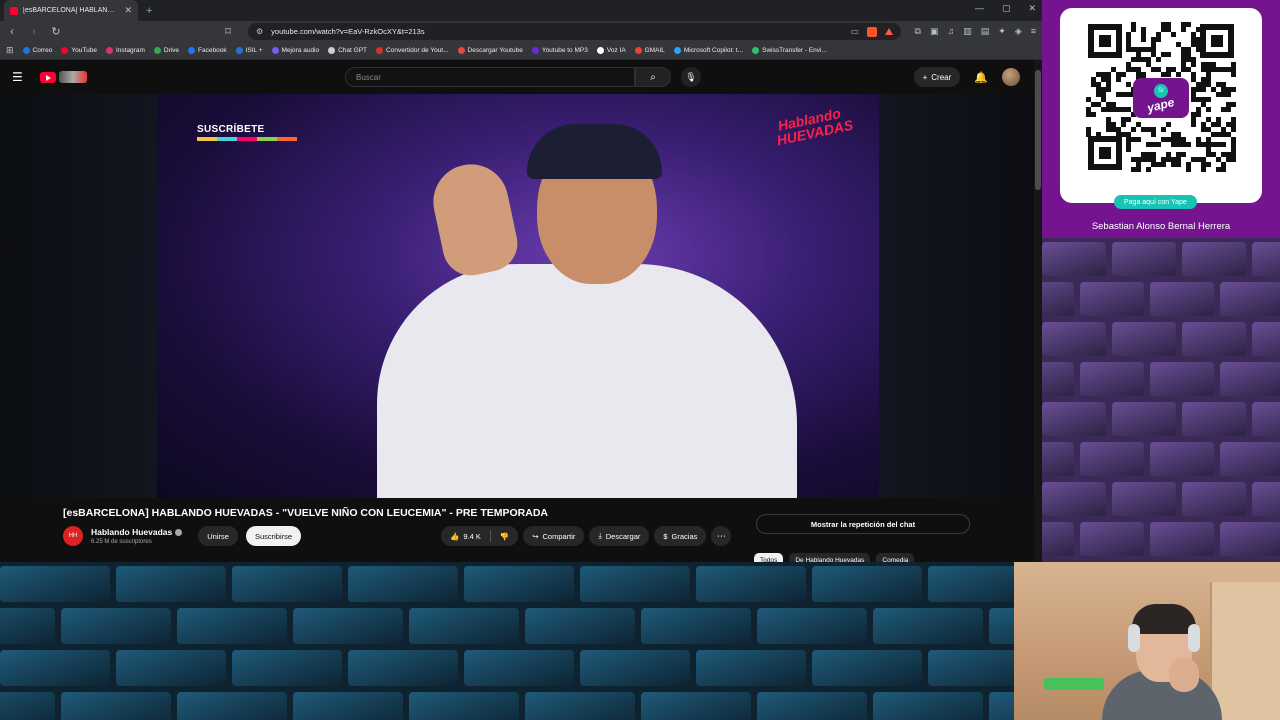 The width and height of the screenshot is (1280, 720). What do you see at coordinates (128, 10) in the screenshot?
I see `close-tab-icon: ✕` at bounding box center [128, 10].